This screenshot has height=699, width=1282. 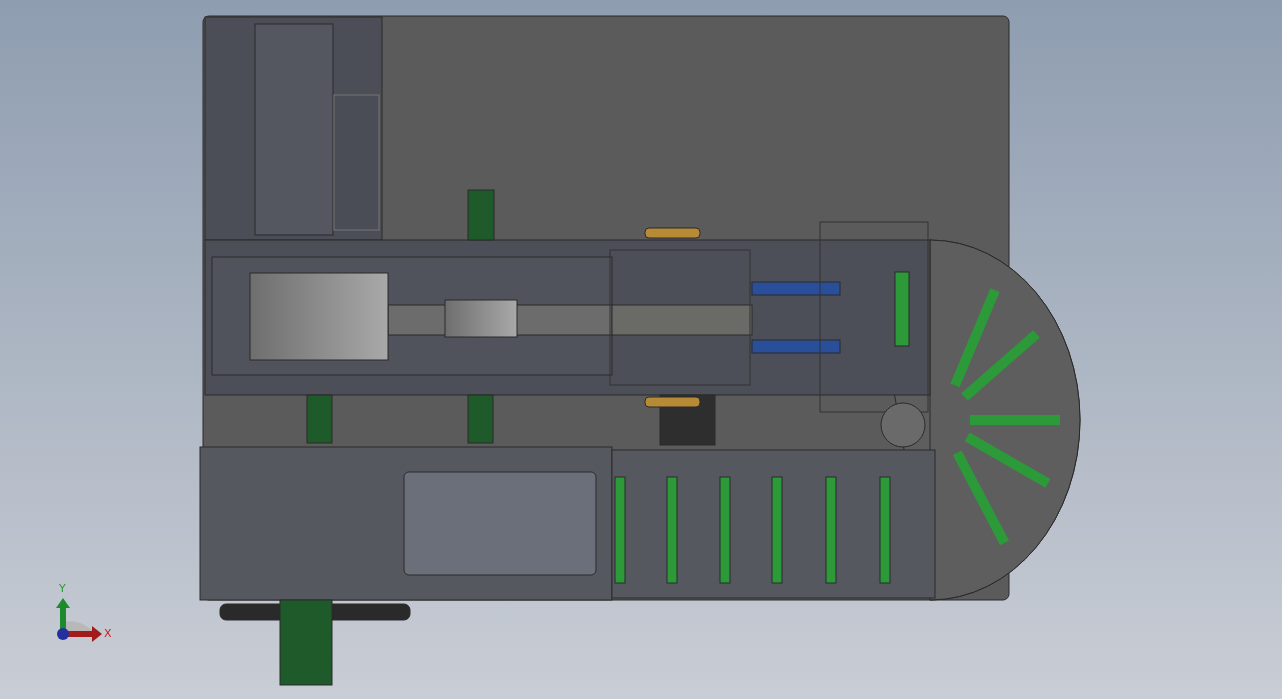 I want to click on x-axis-label: X, so click(x=108, y=633).